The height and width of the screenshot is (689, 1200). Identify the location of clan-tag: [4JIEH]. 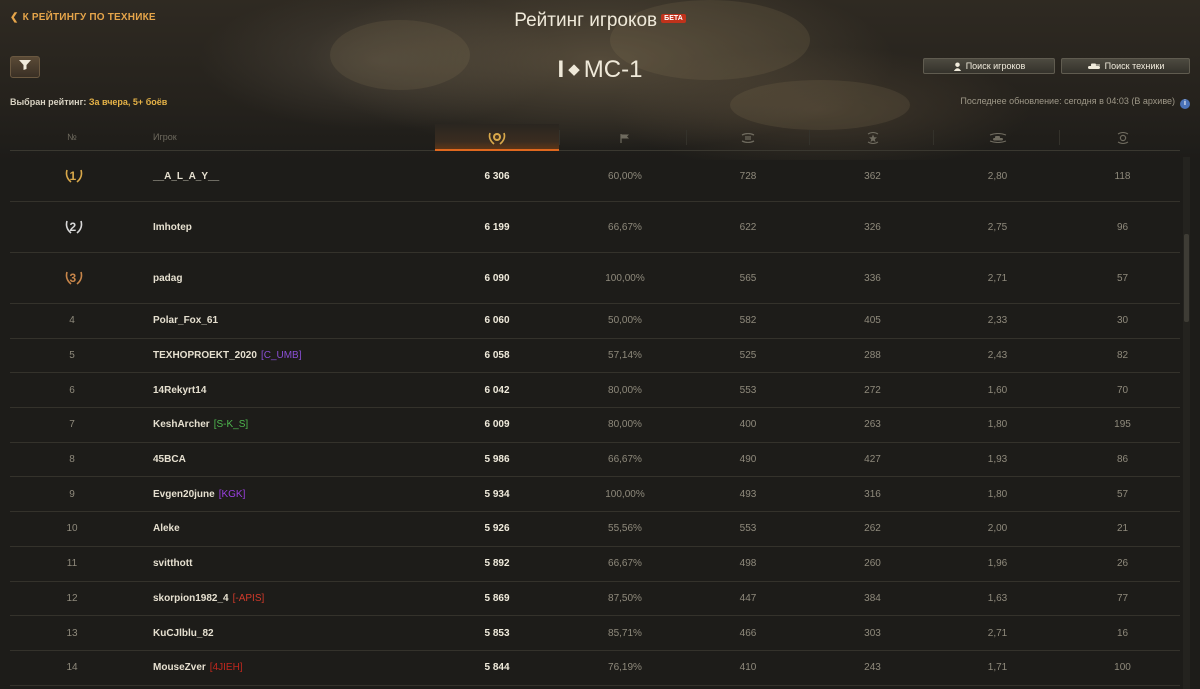
(226, 667).